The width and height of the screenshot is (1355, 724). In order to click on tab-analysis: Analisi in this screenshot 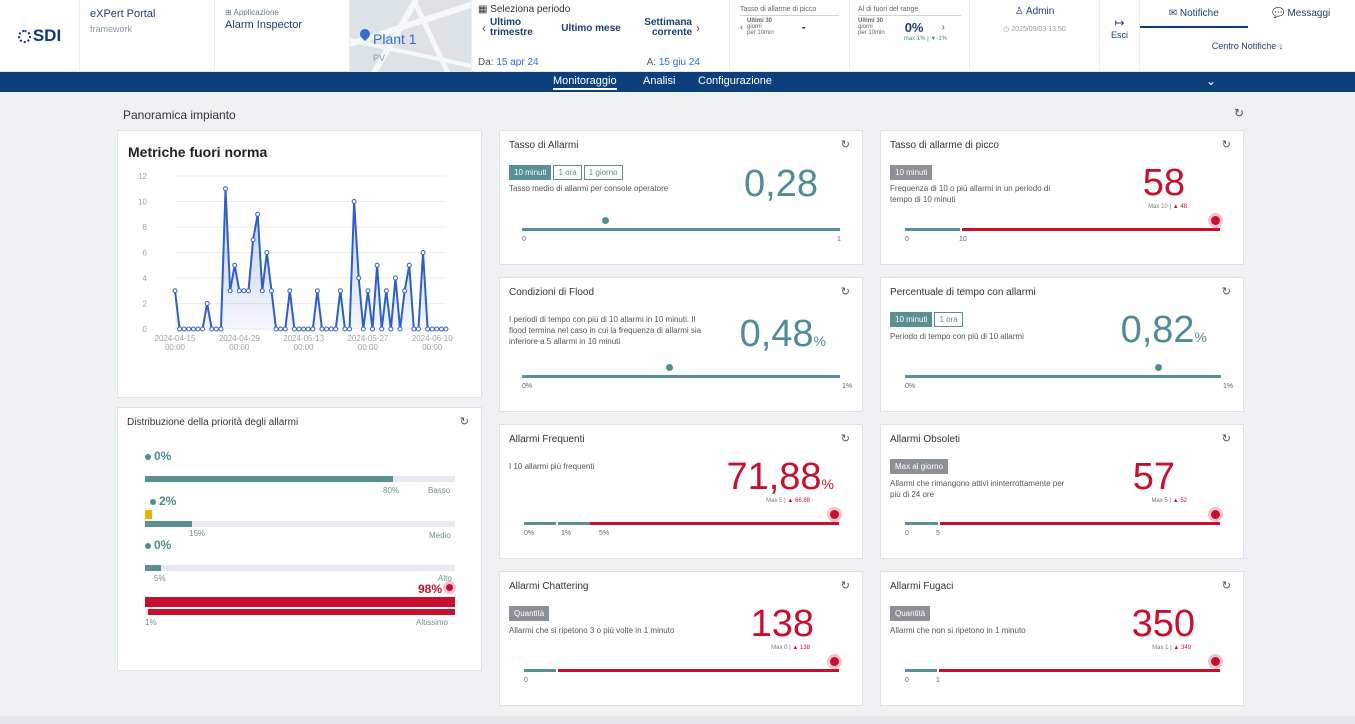, I will do `click(659, 81)`.